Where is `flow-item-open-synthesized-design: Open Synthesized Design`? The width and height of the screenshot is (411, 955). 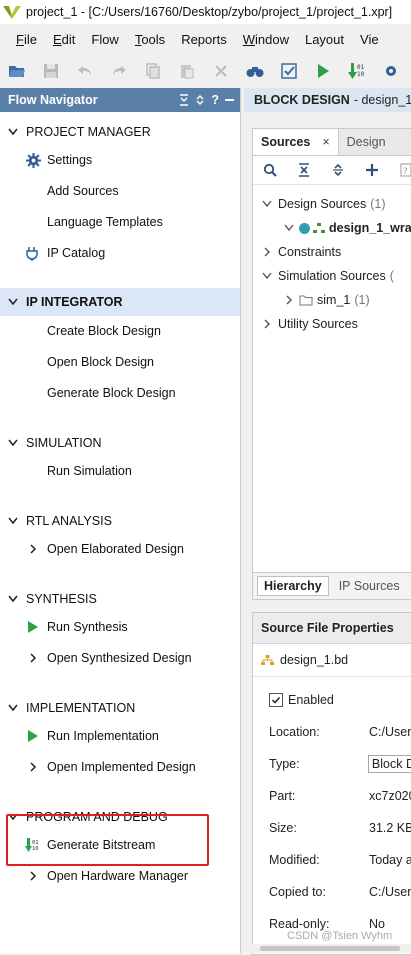
flow-item-open-synthesized-design: Open Synthesized Design is located at coordinates (120, 658).